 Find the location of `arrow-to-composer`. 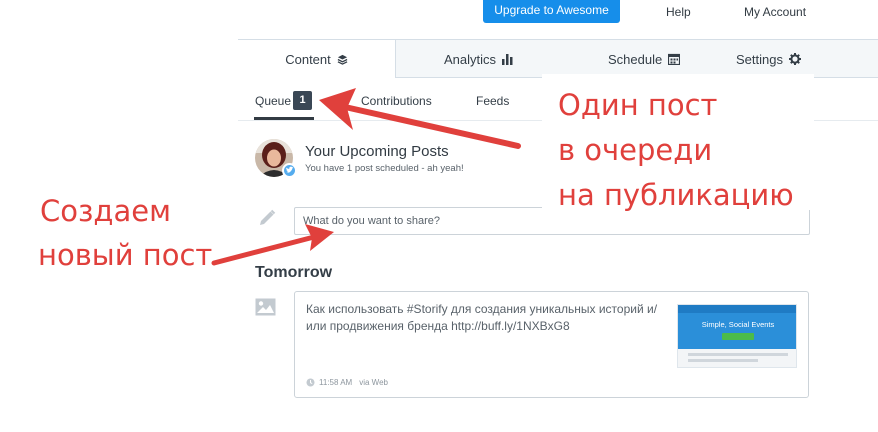

arrow-to-composer is located at coordinates (272, 245).